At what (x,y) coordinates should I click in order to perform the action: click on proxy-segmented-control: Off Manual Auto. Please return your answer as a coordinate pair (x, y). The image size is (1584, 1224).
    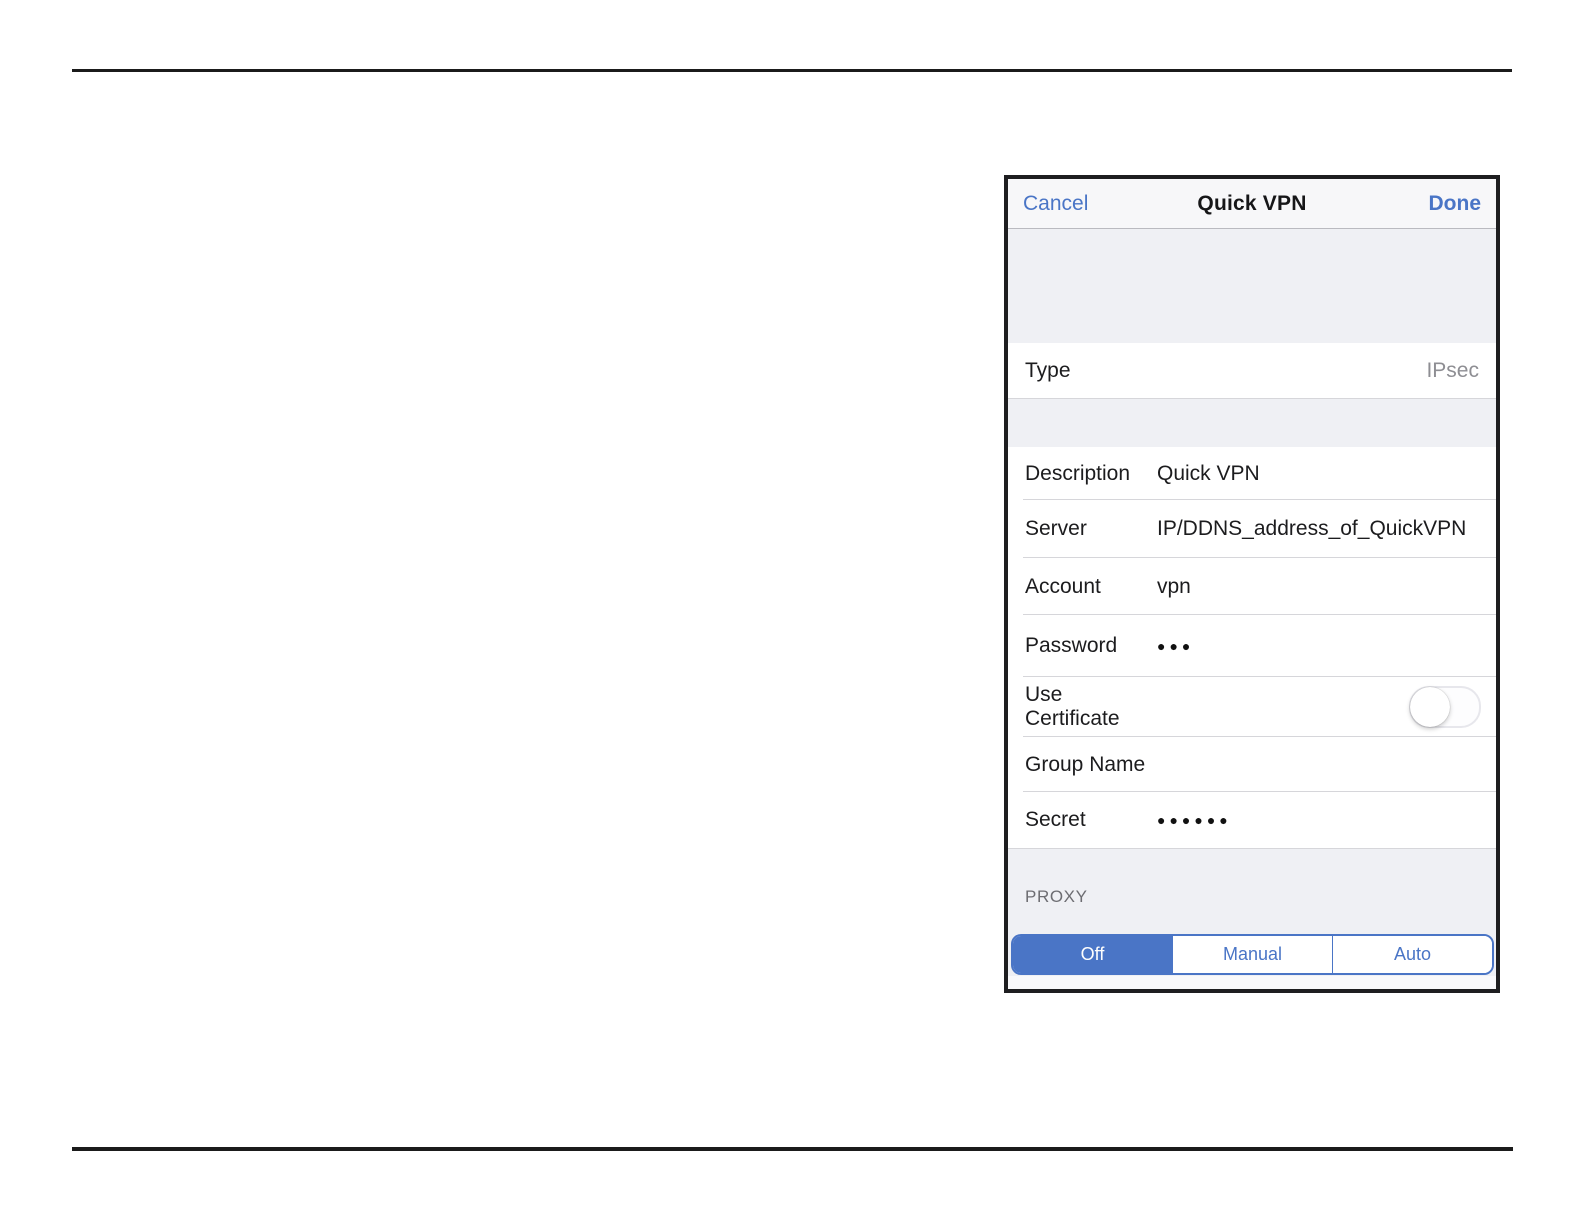
    Looking at the image, I should click on (1252, 954).